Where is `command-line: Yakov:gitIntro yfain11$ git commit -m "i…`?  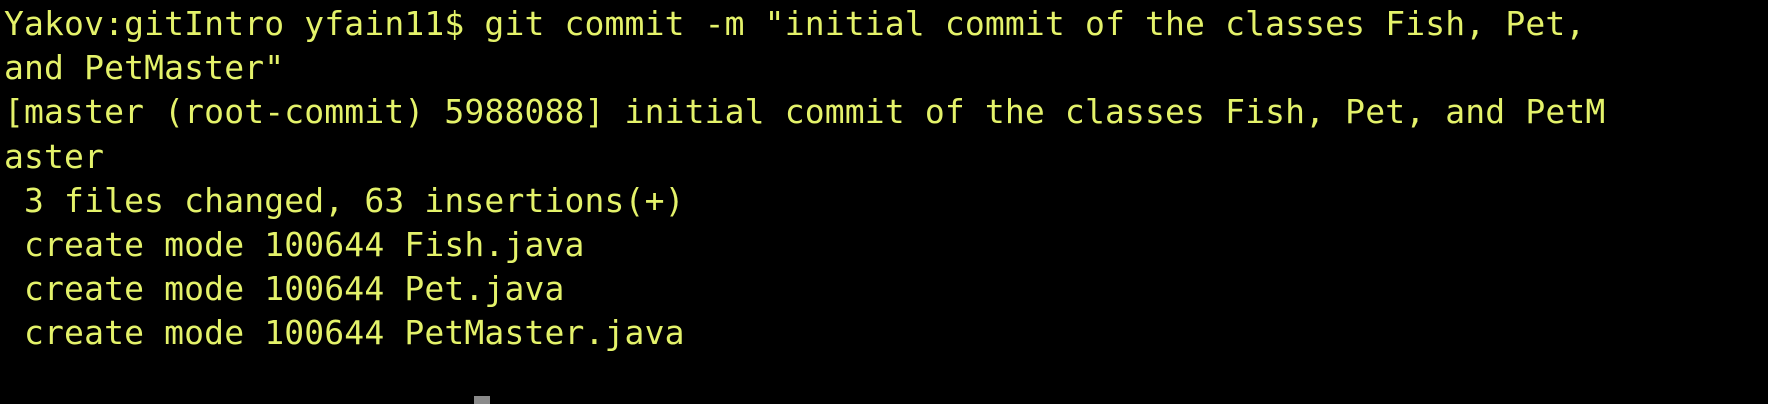 command-line: Yakov:gitIntro yfain11$ git commit -m "i… is located at coordinates (795, 23).